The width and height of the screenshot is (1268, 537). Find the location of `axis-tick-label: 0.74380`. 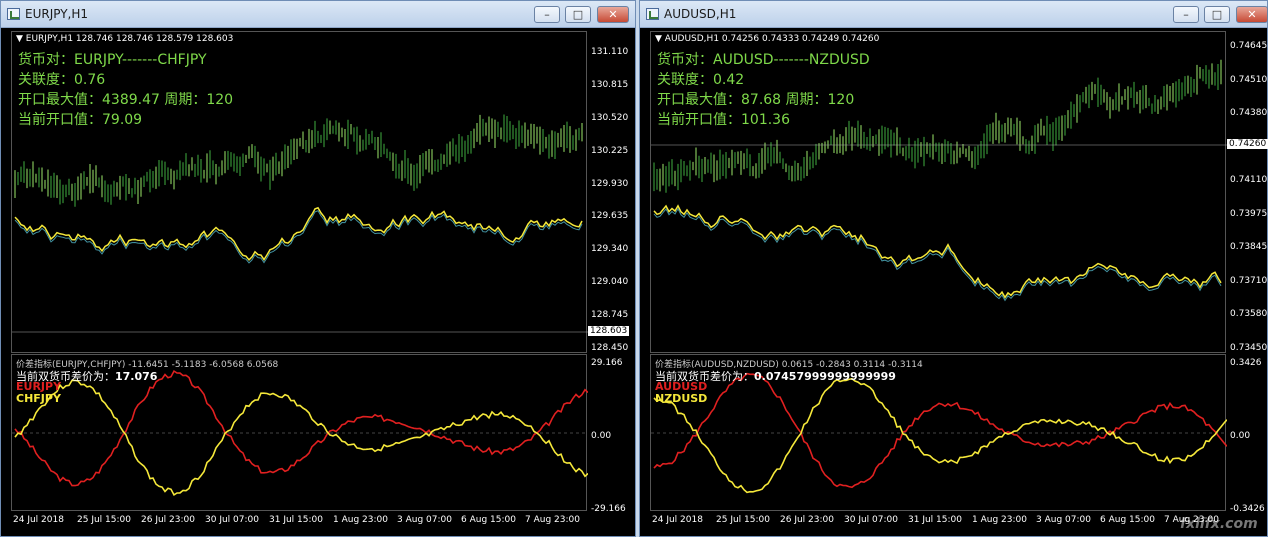

axis-tick-label: 0.74380 is located at coordinates (1249, 113).